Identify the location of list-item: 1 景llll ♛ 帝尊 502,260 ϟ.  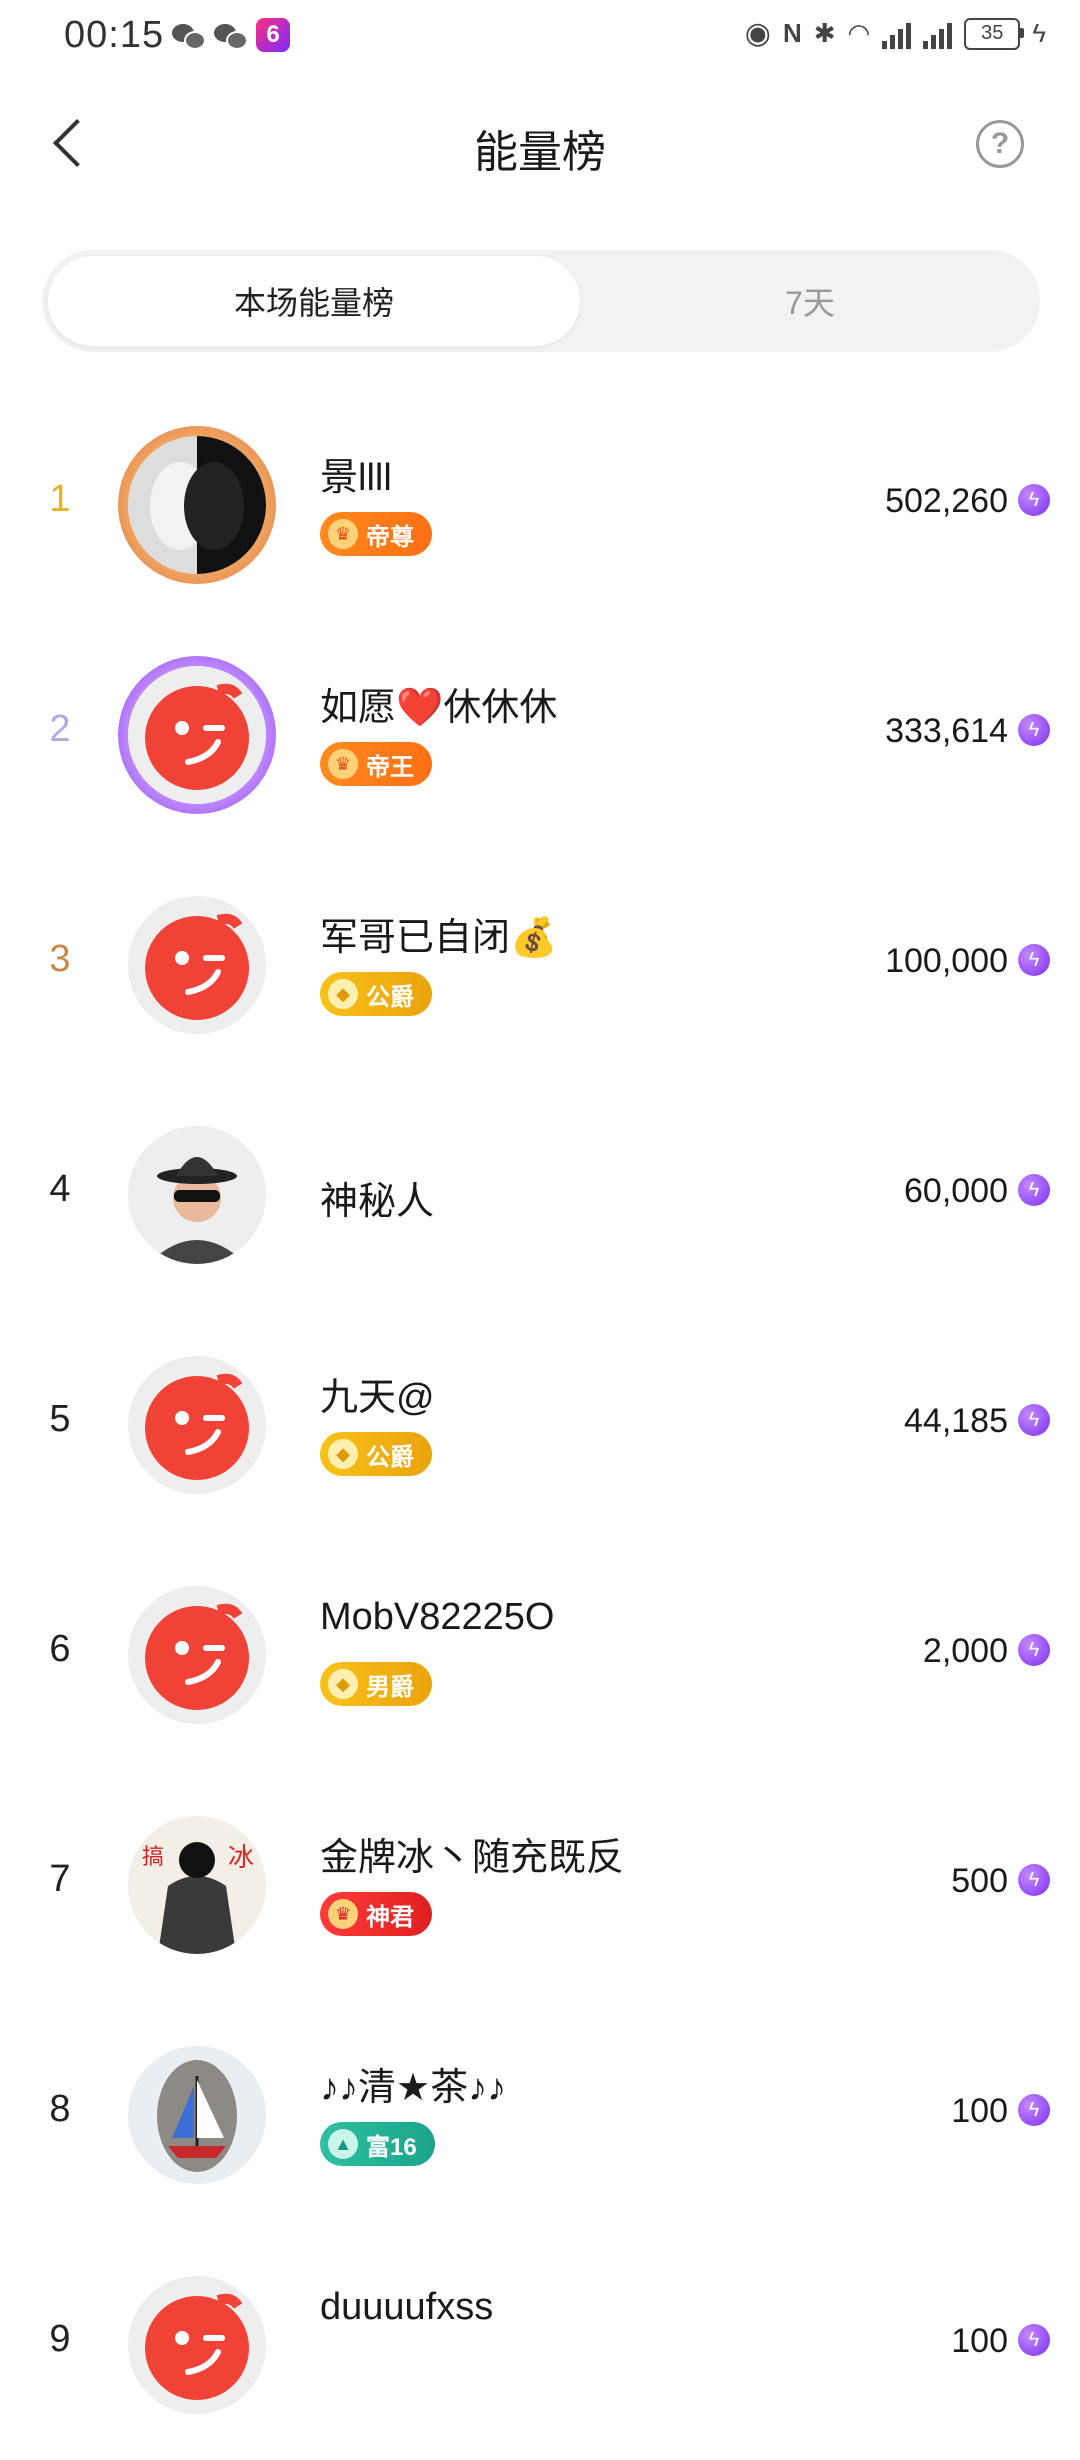
(540, 505).